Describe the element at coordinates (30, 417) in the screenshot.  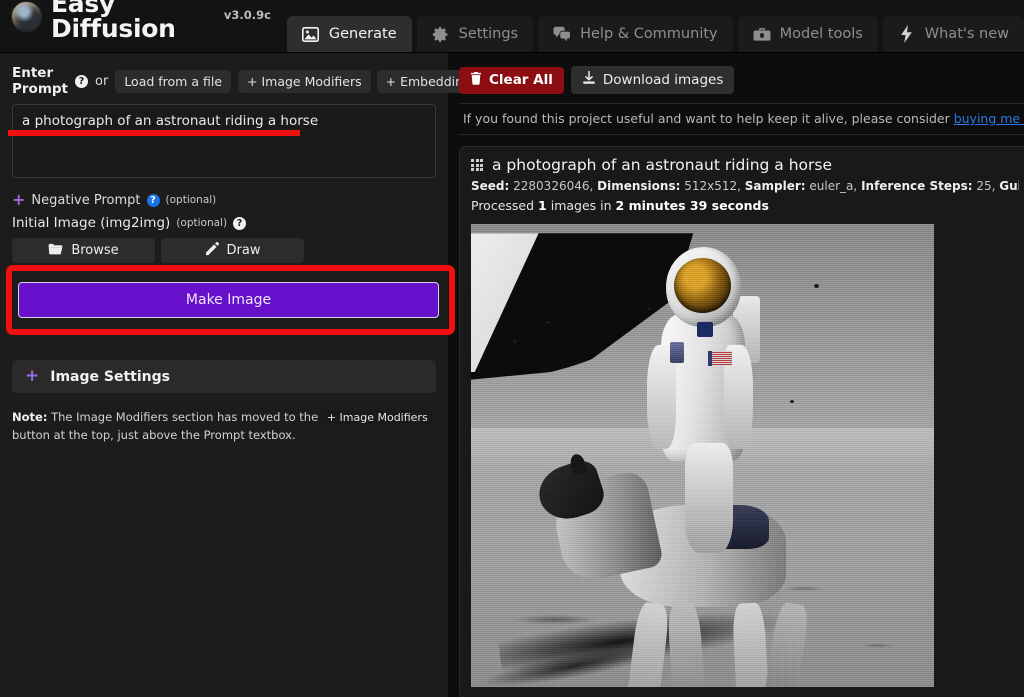
I see `note-prefix: Note:` at that location.